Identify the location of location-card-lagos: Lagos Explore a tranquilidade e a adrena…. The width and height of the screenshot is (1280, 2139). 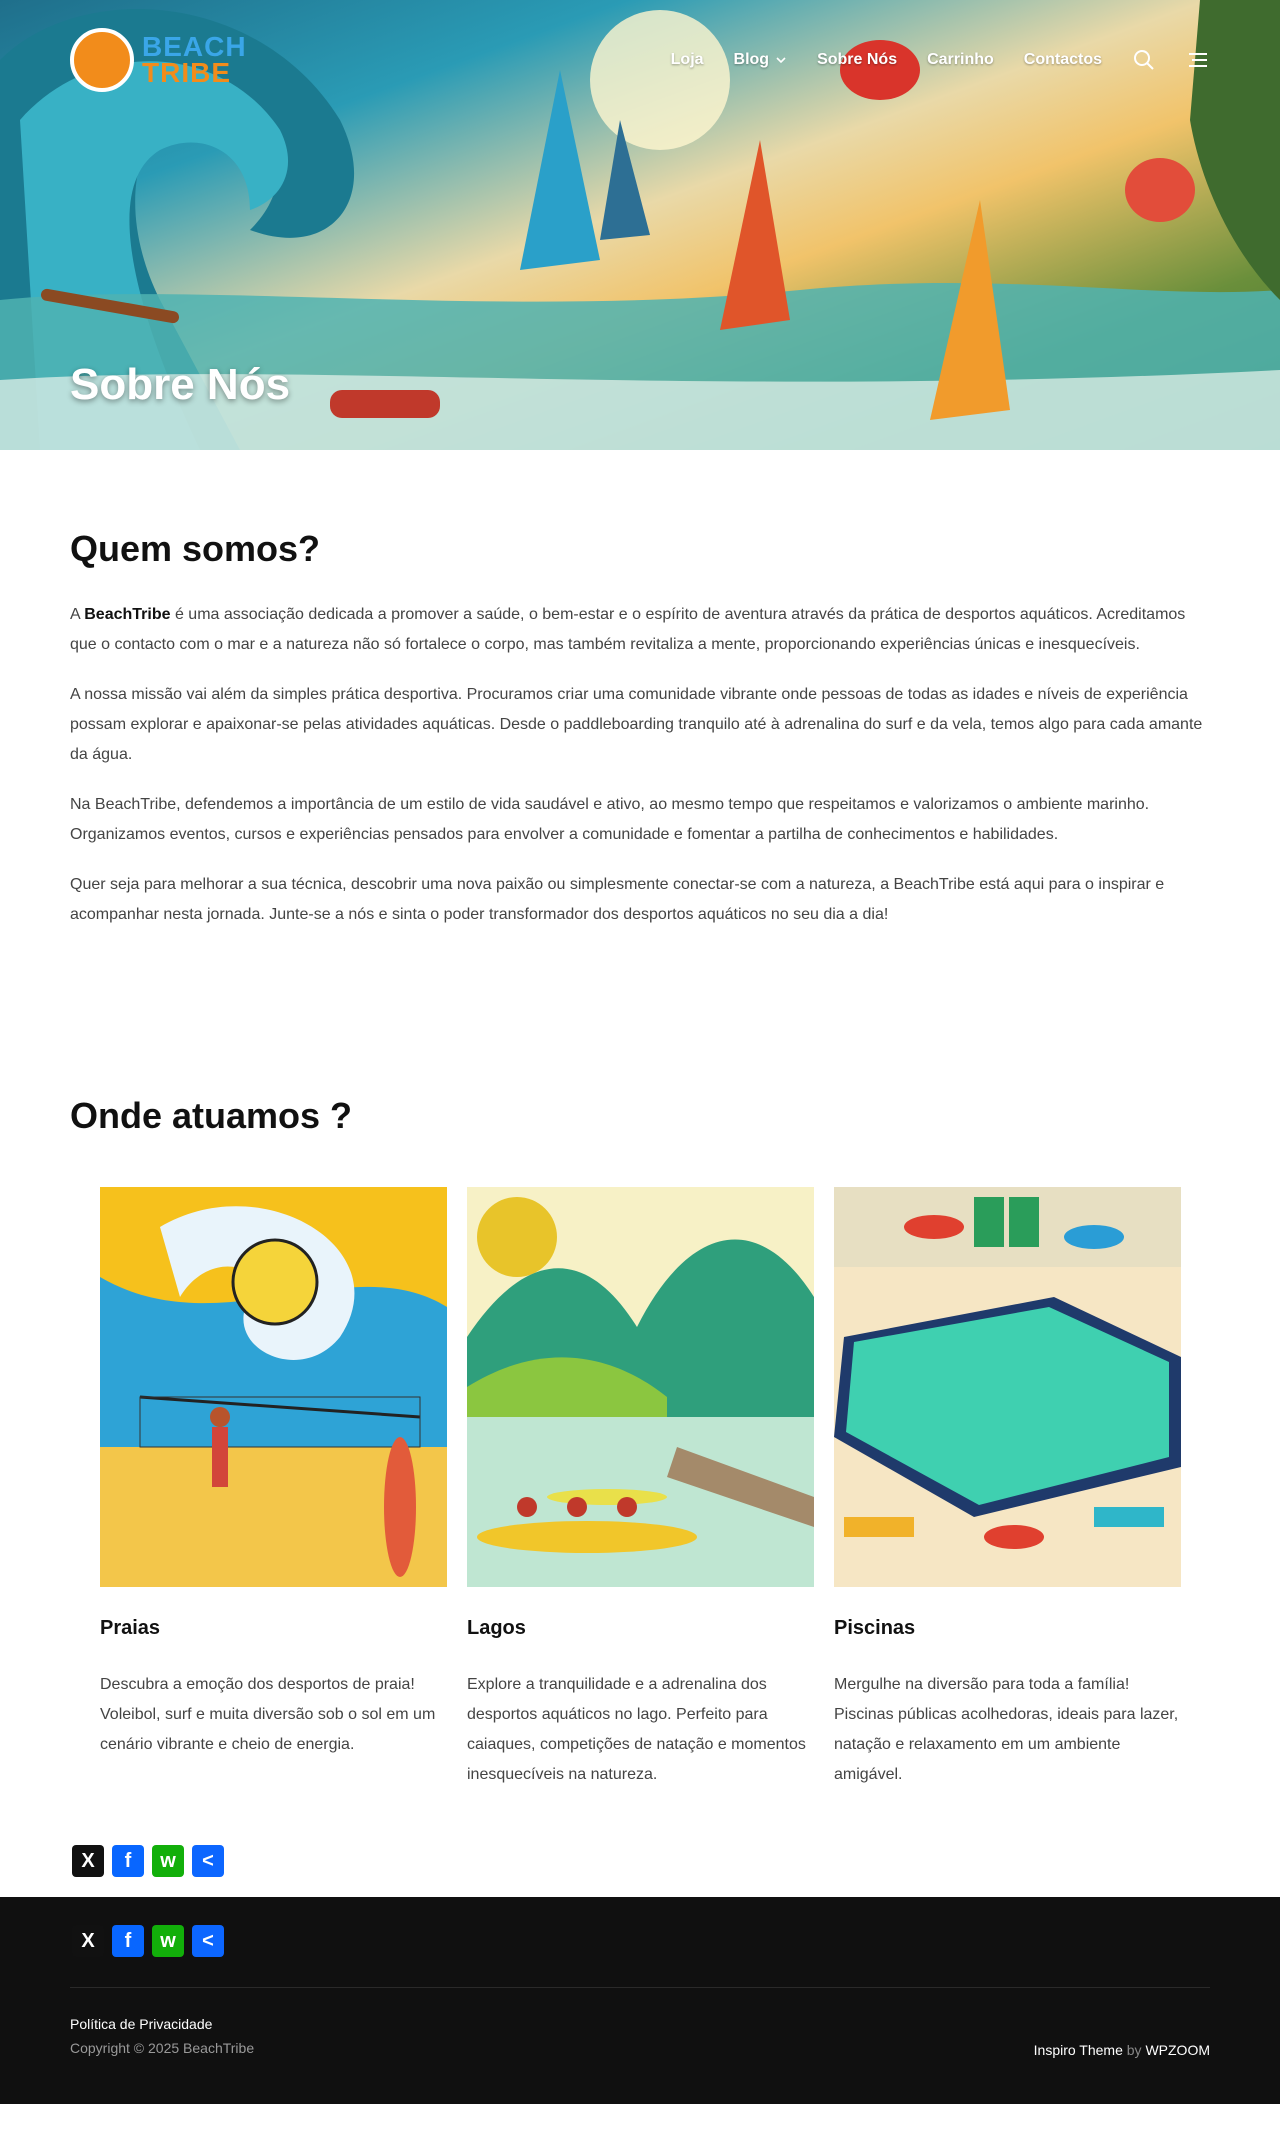
(640, 1488).